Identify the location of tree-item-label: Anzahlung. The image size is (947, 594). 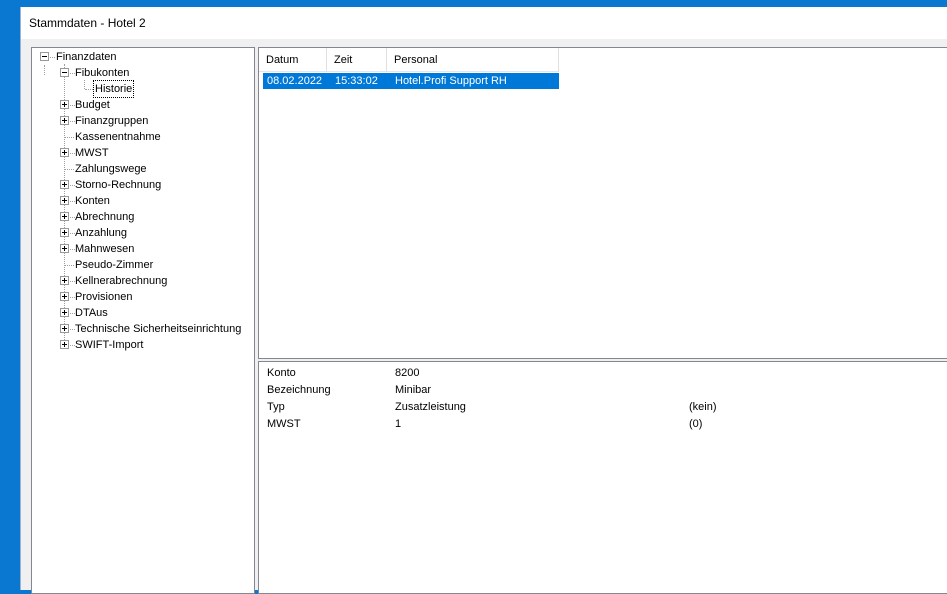
(101, 233).